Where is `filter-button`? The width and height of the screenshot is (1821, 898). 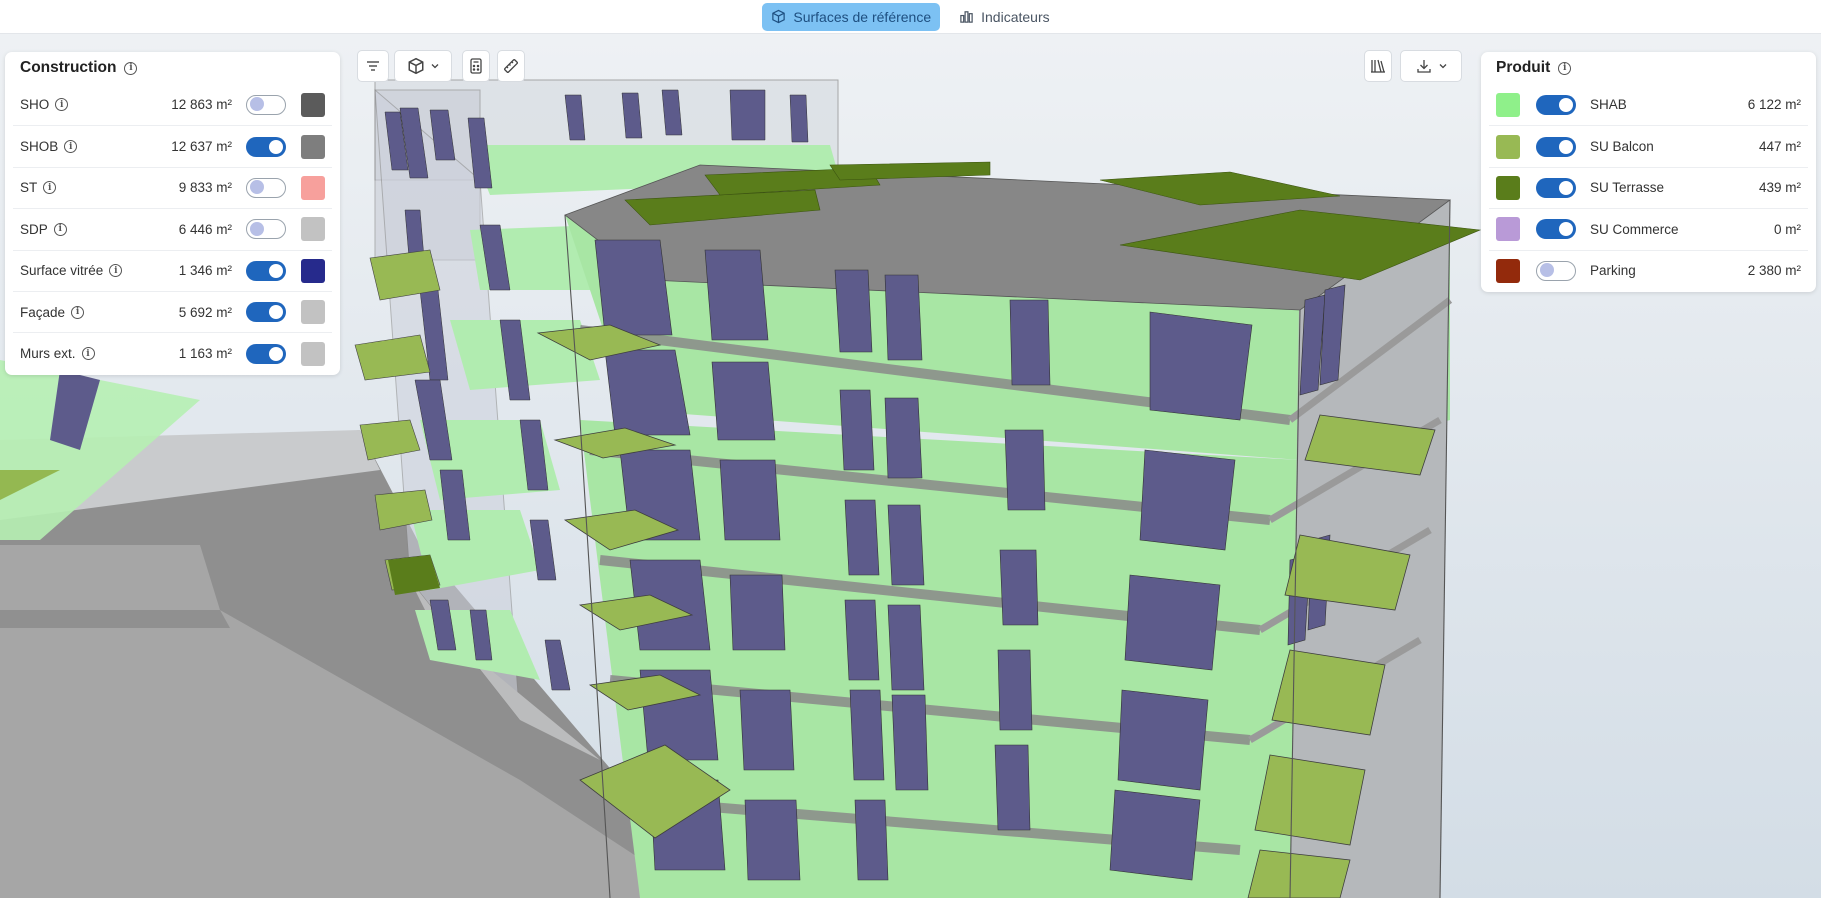
filter-button is located at coordinates (373, 66).